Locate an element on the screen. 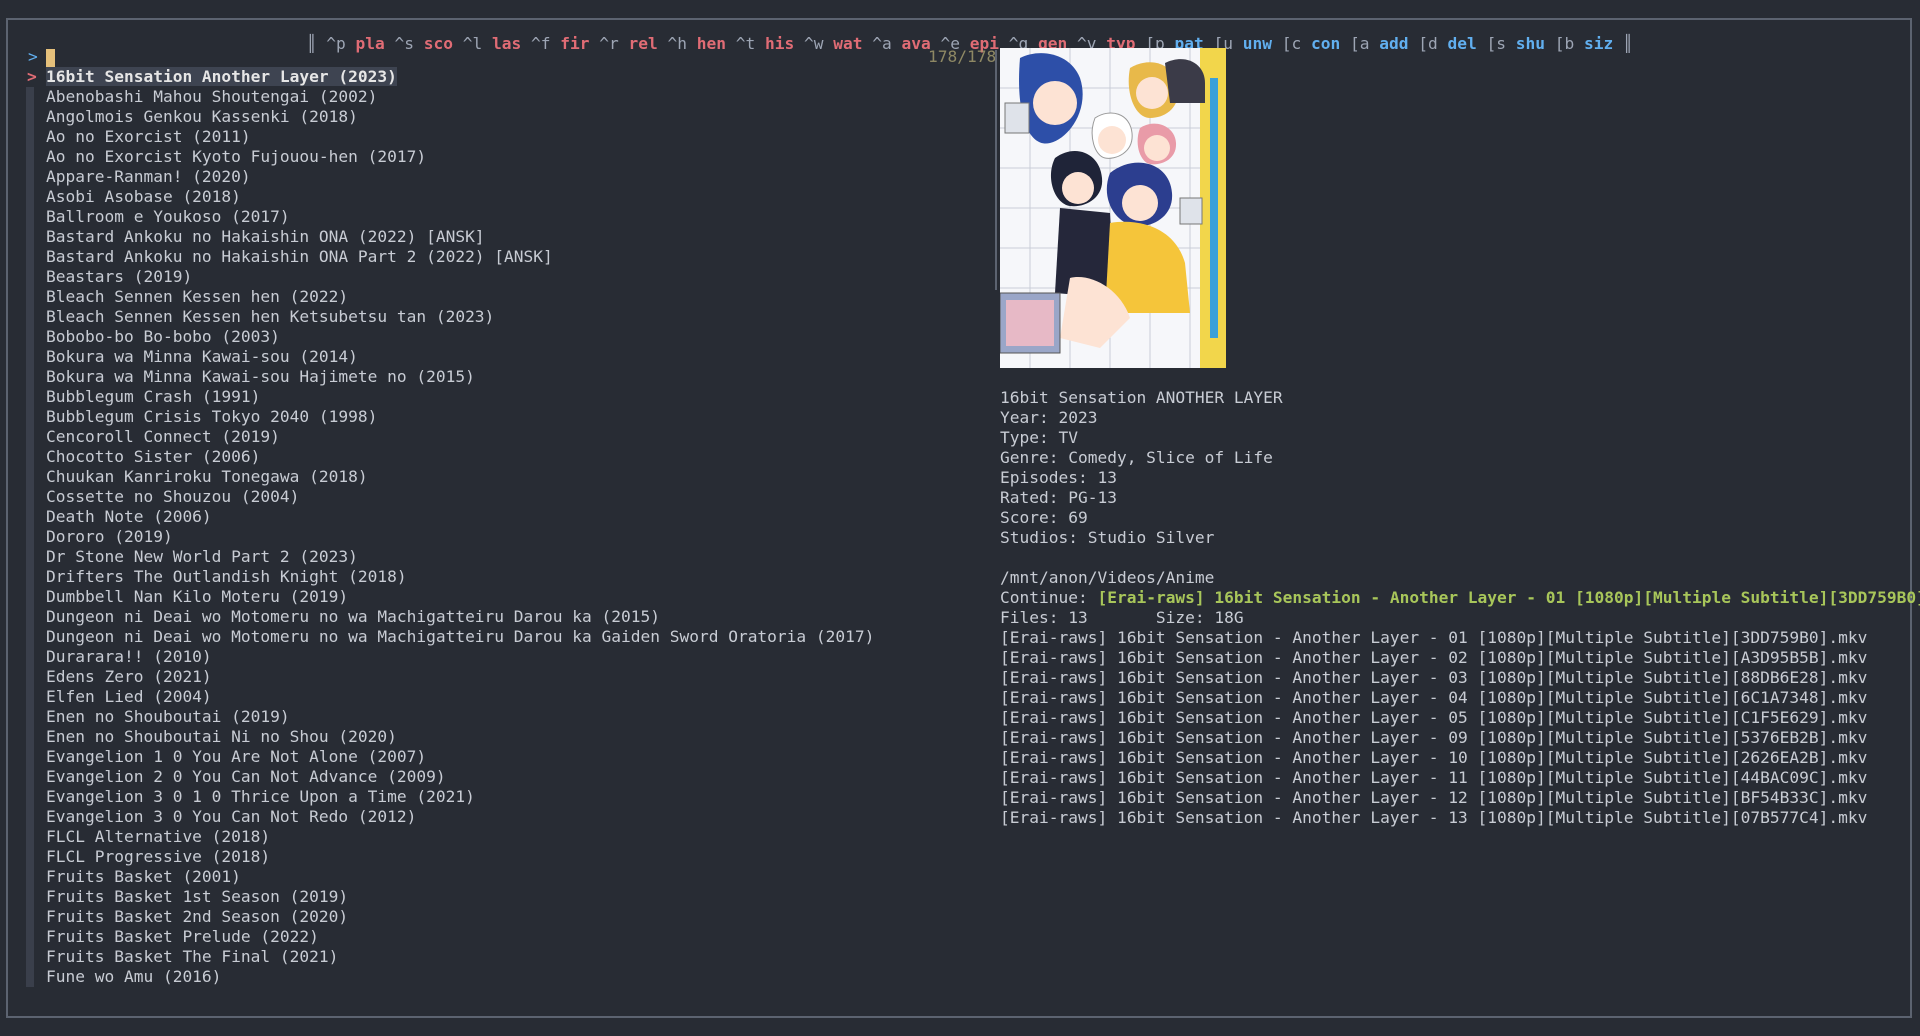 This screenshot has height=1036, width=1920. list-item-label: Fruits Basket 1st Season (2019) is located at coordinates (197, 896).